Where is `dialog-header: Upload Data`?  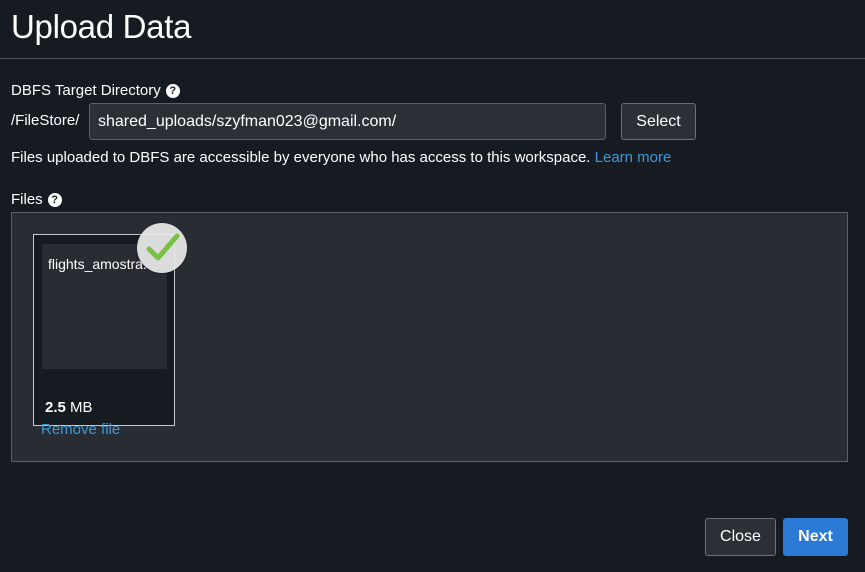
dialog-header: Upload Data is located at coordinates (432, 29).